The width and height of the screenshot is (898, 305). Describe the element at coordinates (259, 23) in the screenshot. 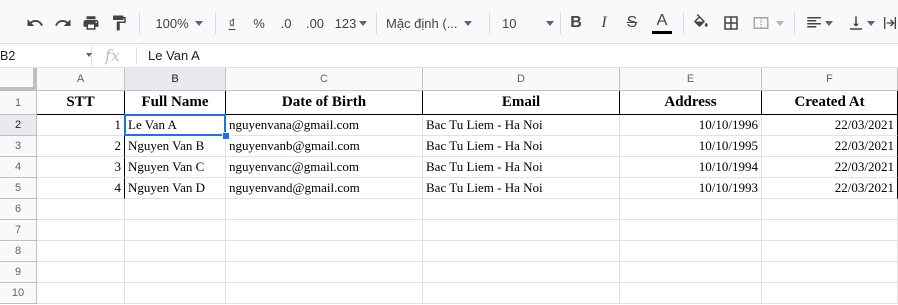

I see `percent-format-button: %` at that location.